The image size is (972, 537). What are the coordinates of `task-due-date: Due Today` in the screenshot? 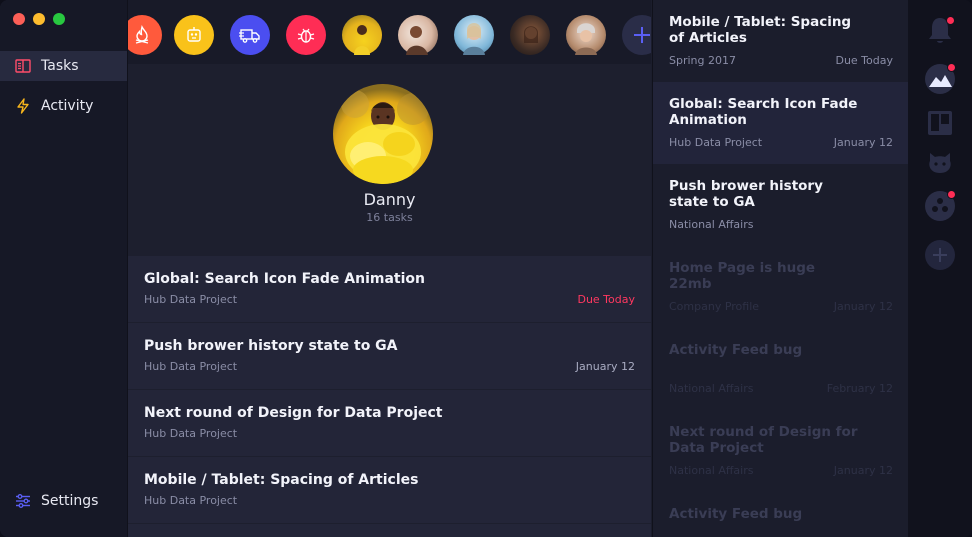 It's located at (606, 299).